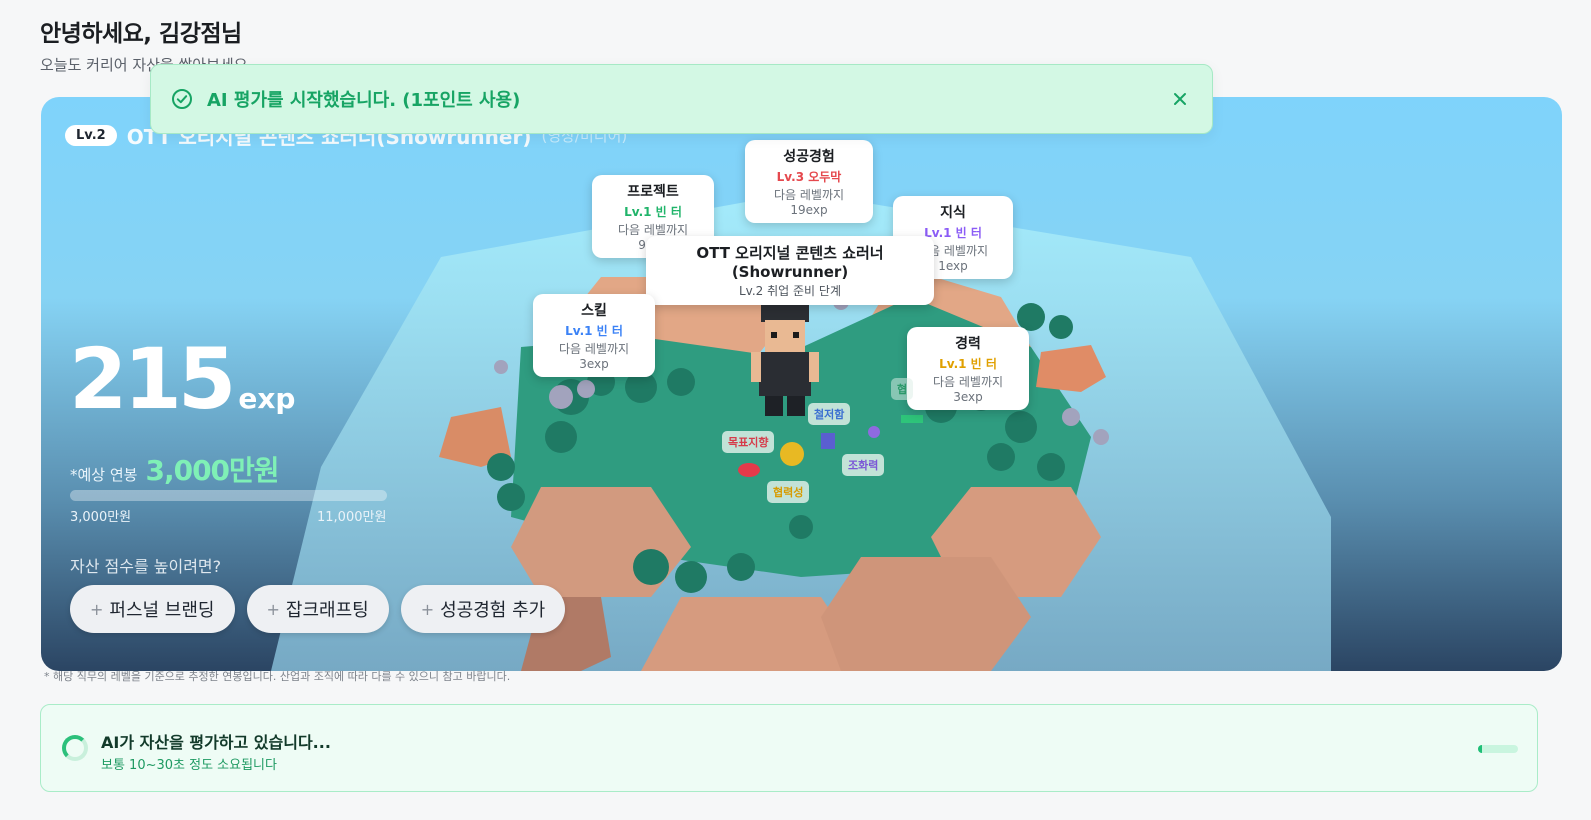  What do you see at coordinates (792, 454) in the screenshot?
I see `gold-orb` at bounding box center [792, 454].